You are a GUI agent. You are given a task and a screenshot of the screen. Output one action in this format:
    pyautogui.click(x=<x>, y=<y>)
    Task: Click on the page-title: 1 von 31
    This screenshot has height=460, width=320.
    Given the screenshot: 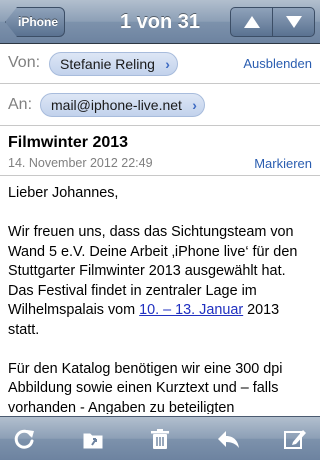 What is the action you would take?
    pyautogui.click(x=160, y=22)
    